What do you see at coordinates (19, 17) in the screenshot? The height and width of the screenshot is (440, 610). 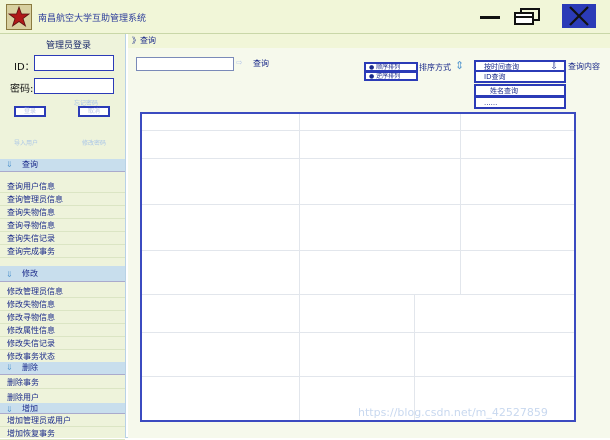 I see `app-logo-icon` at bounding box center [19, 17].